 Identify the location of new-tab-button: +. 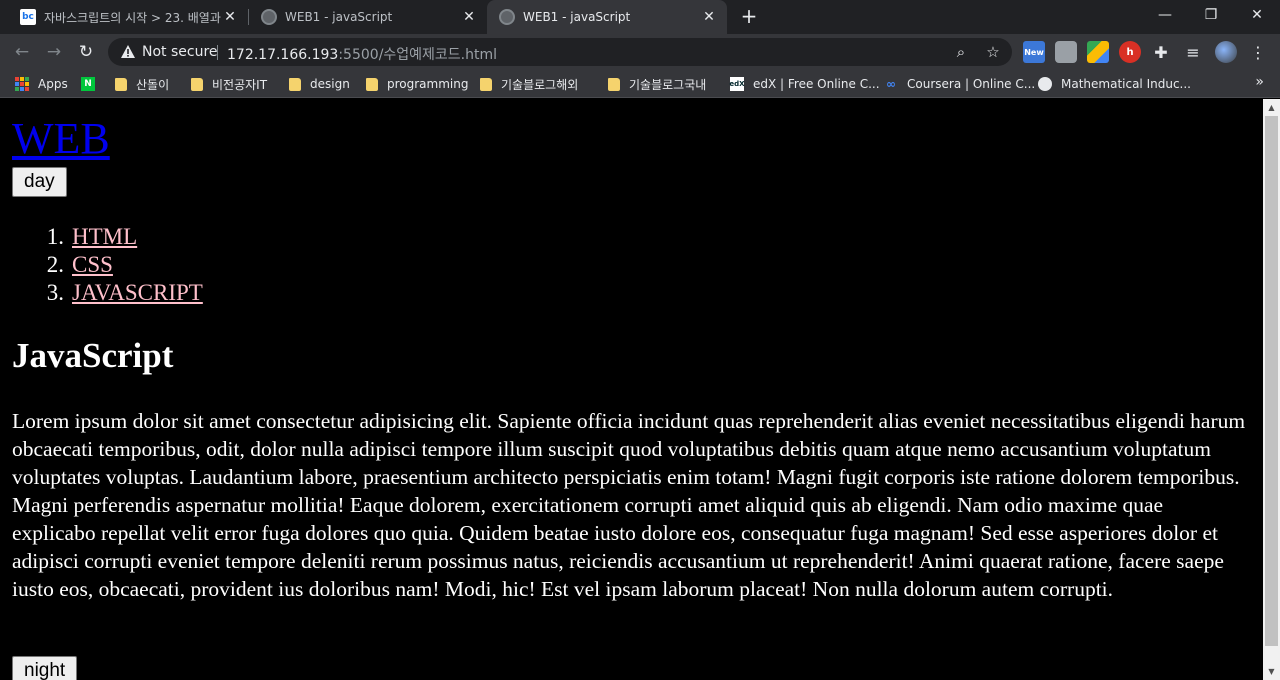
(749, 17).